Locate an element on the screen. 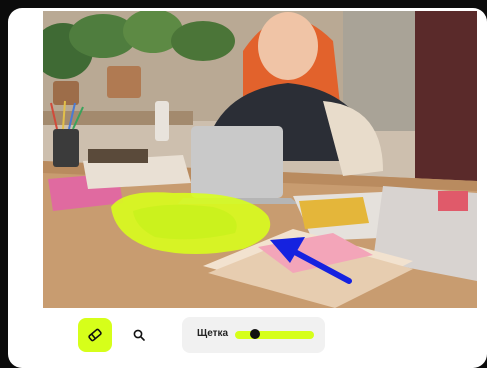 The width and height of the screenshot is (487, 368). editor-toolbar: Щетка is located at coordinates (218, 336).